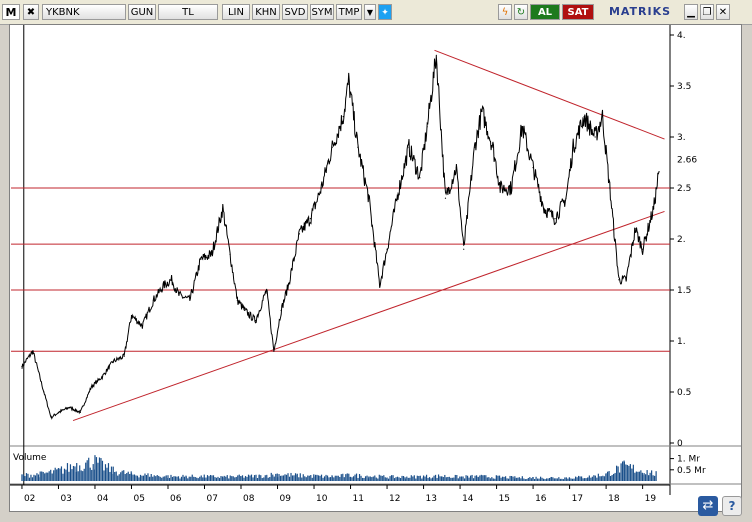 The height and width of the screenshot is (522, 752). I want to click on y-tick-label: 4., so click(681, 36).